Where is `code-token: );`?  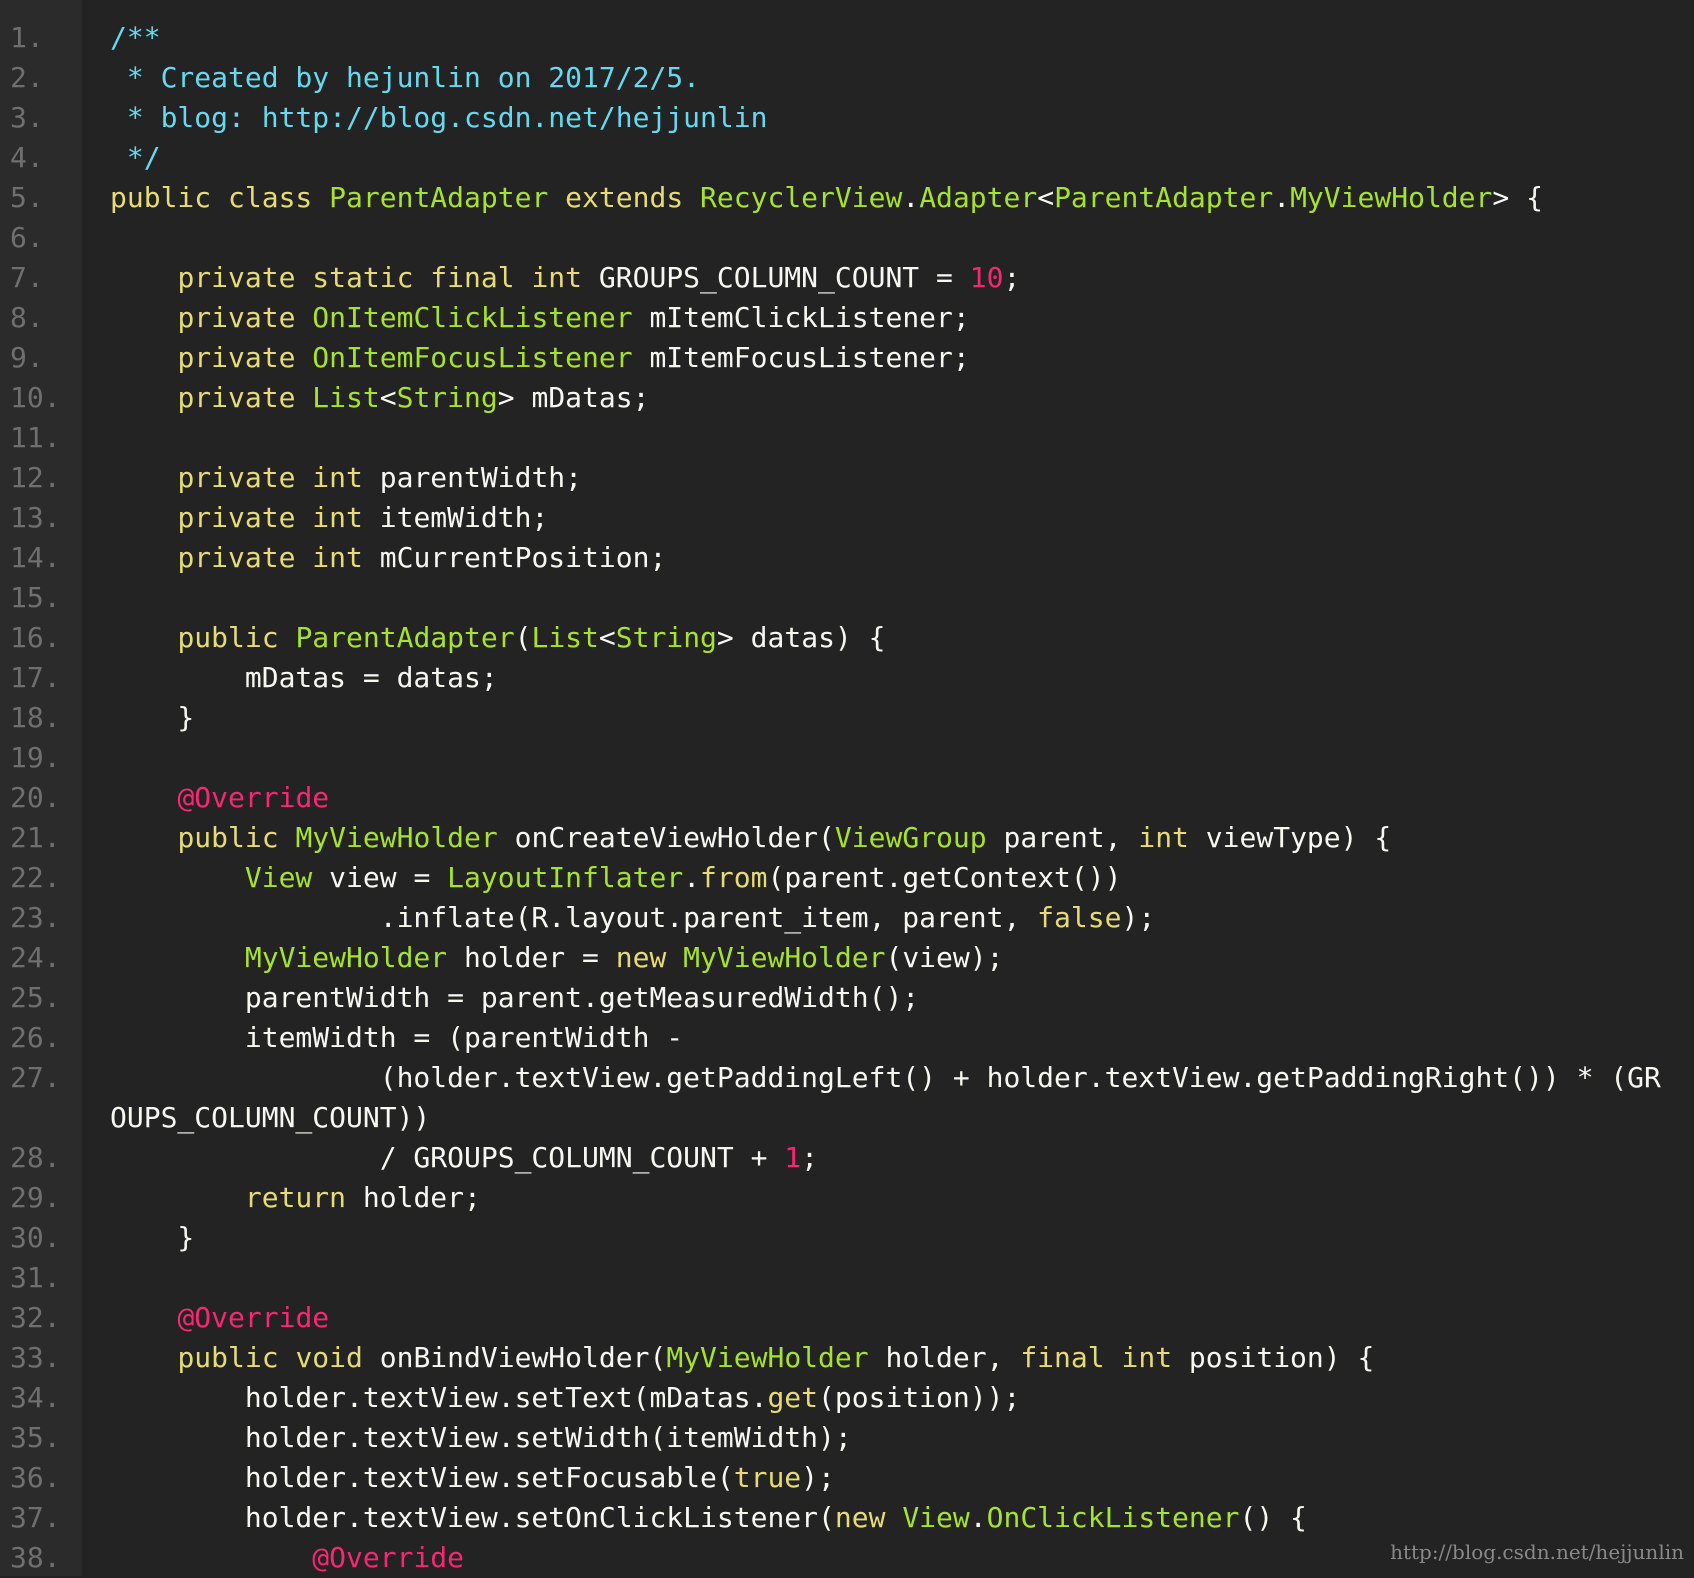 code-token: ); is located at coordinates (1138, 917).